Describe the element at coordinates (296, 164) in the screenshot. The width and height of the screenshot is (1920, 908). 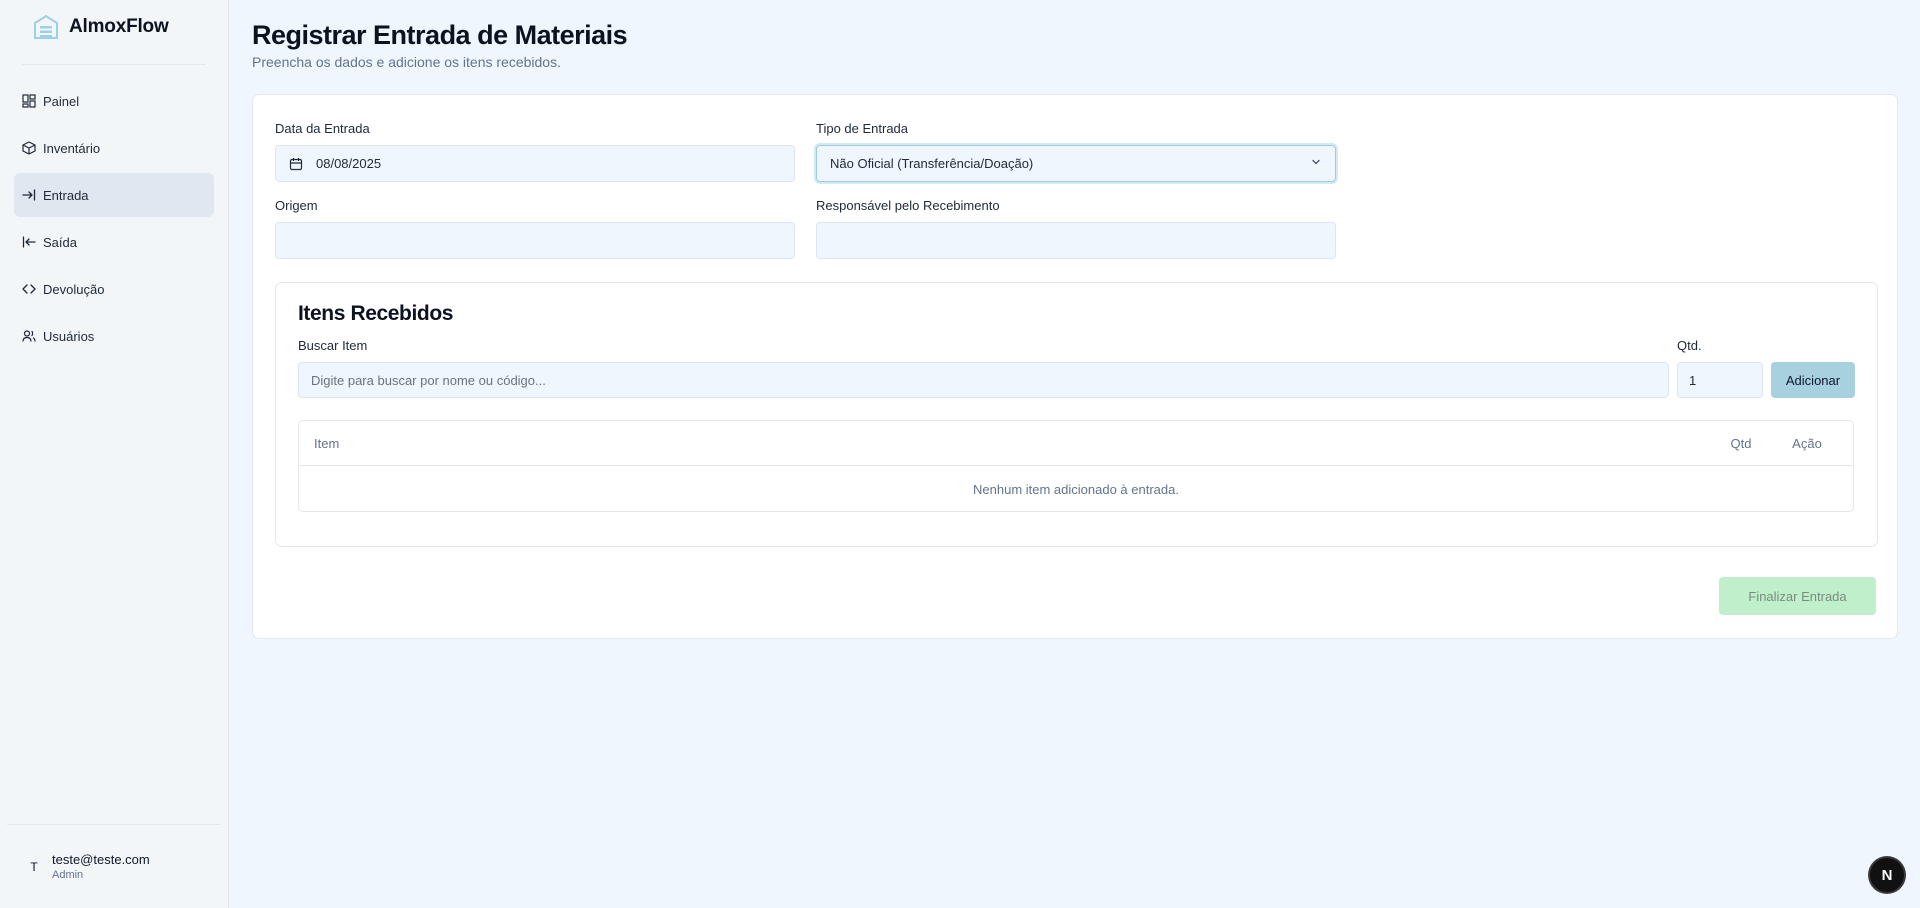
I see `calendar-icon` at that location.